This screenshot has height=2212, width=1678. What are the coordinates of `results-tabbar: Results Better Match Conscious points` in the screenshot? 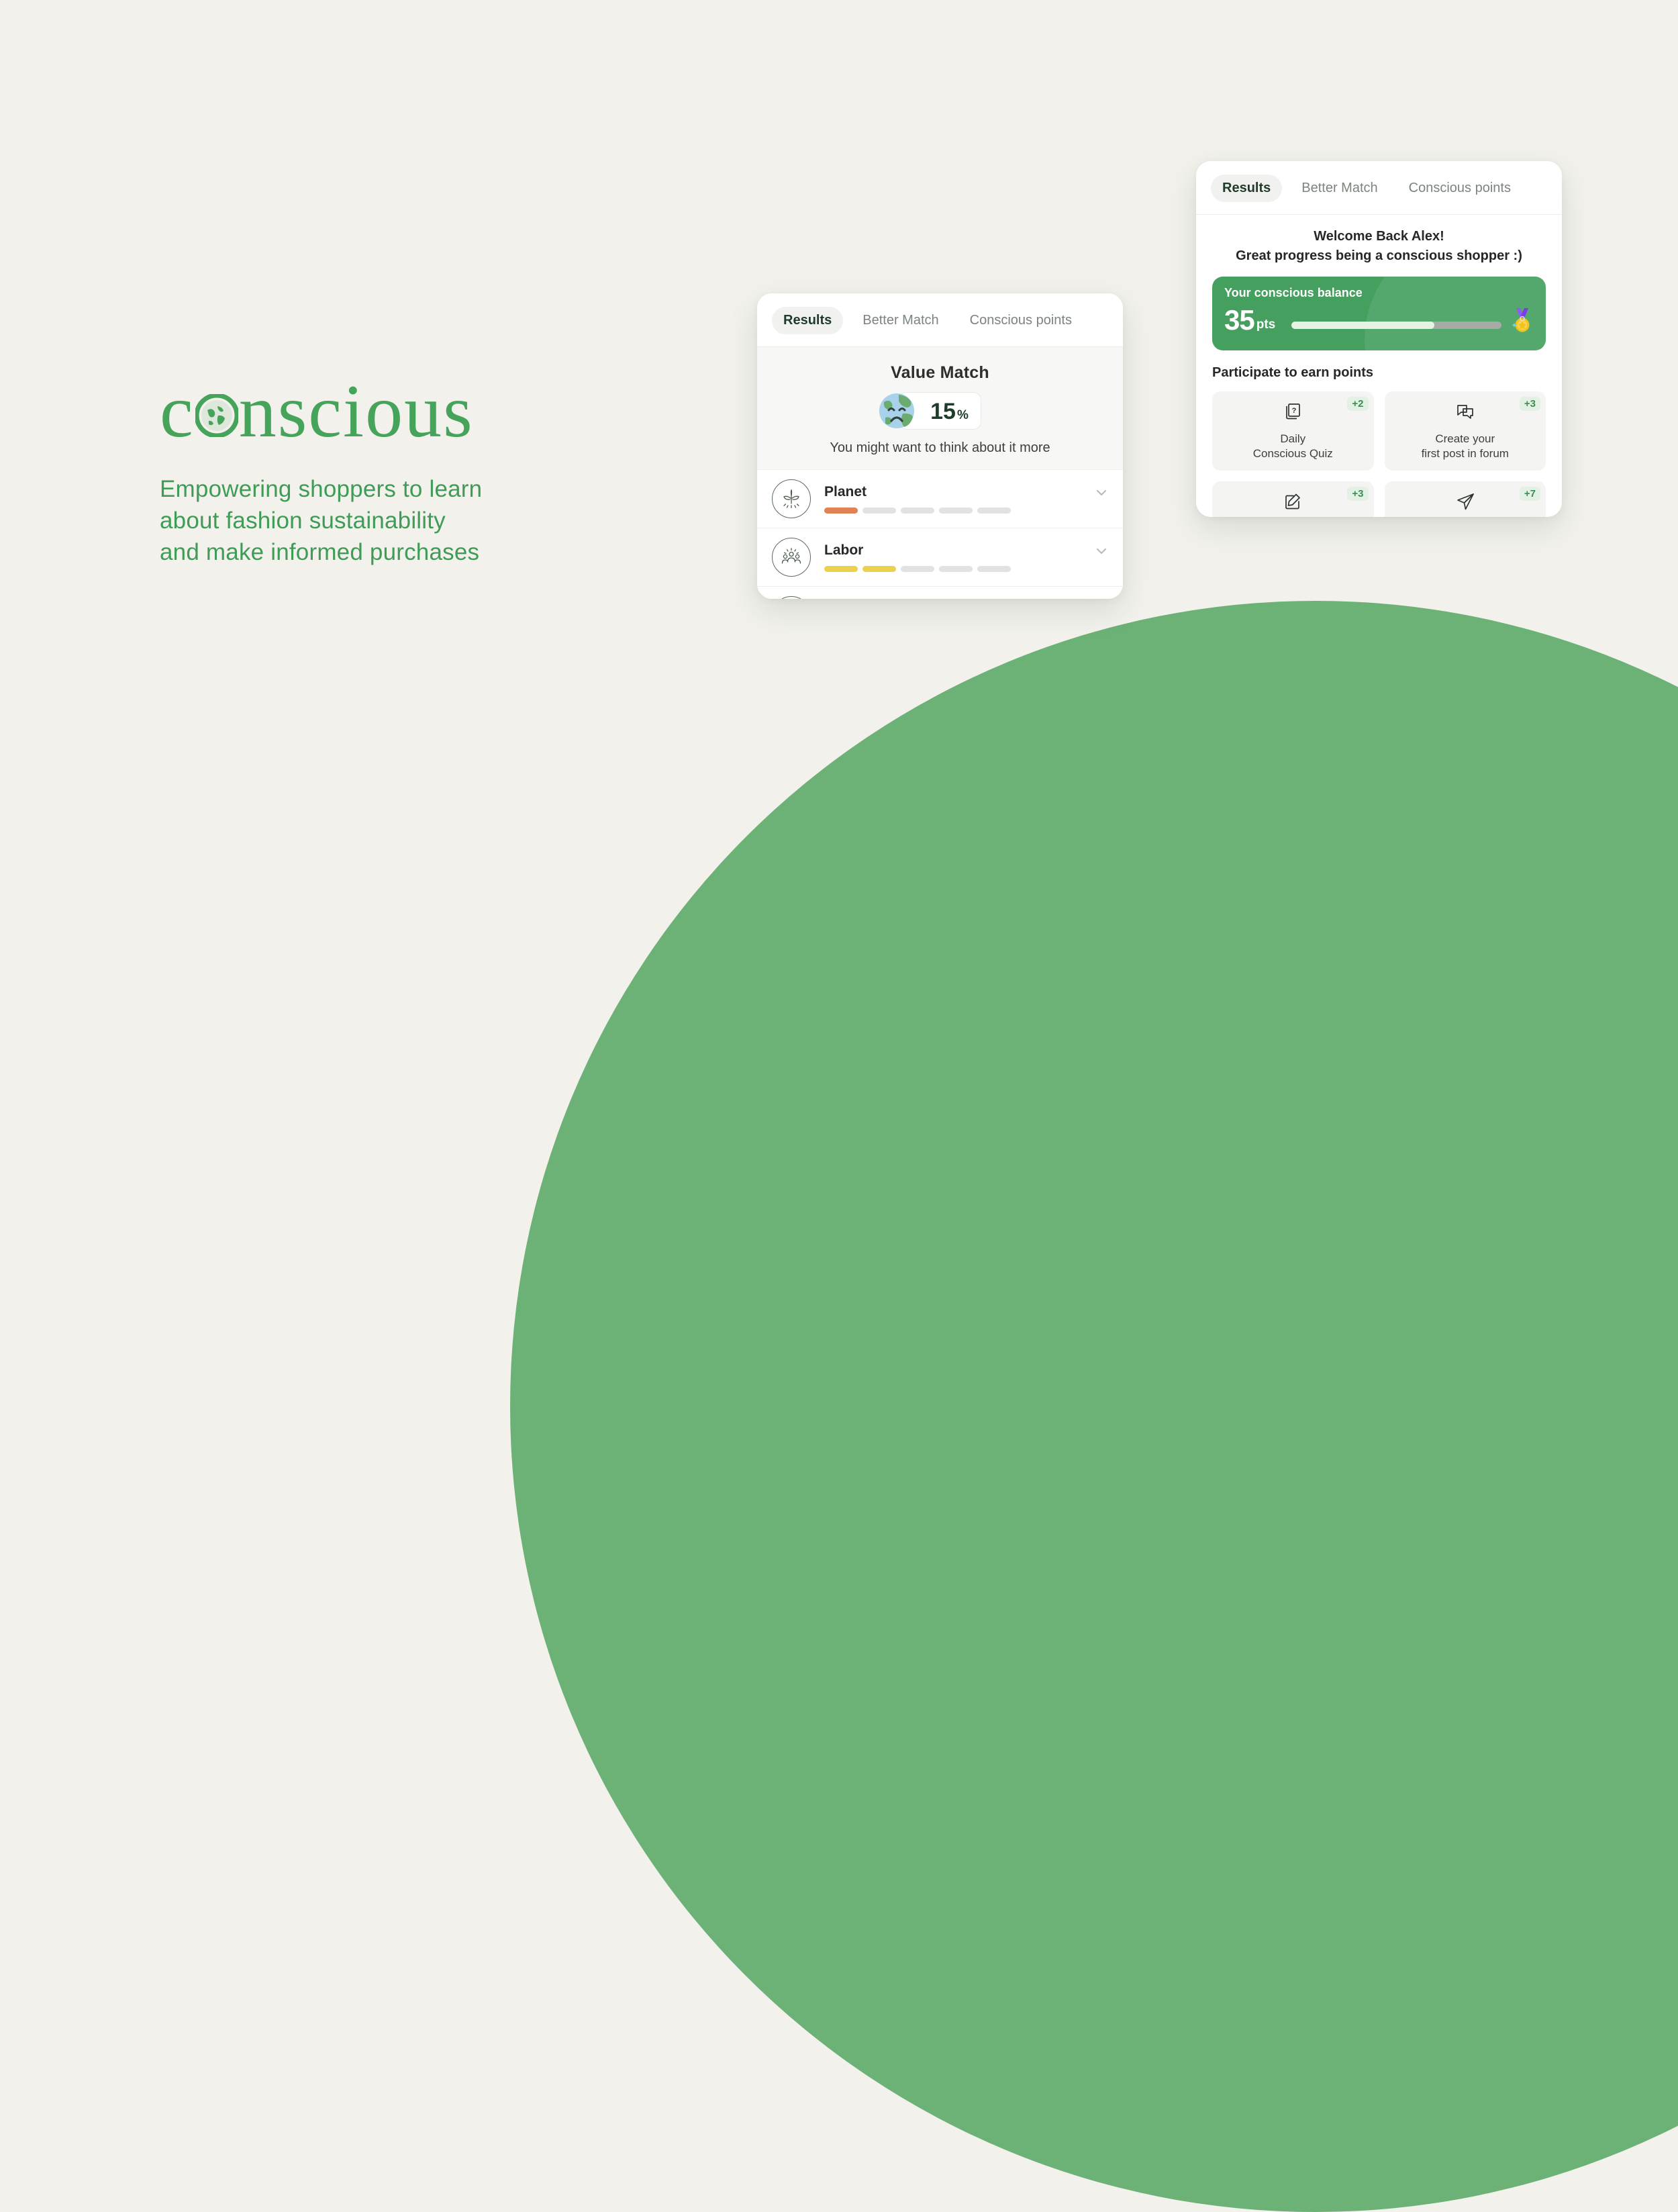 It's located at (940, 320).